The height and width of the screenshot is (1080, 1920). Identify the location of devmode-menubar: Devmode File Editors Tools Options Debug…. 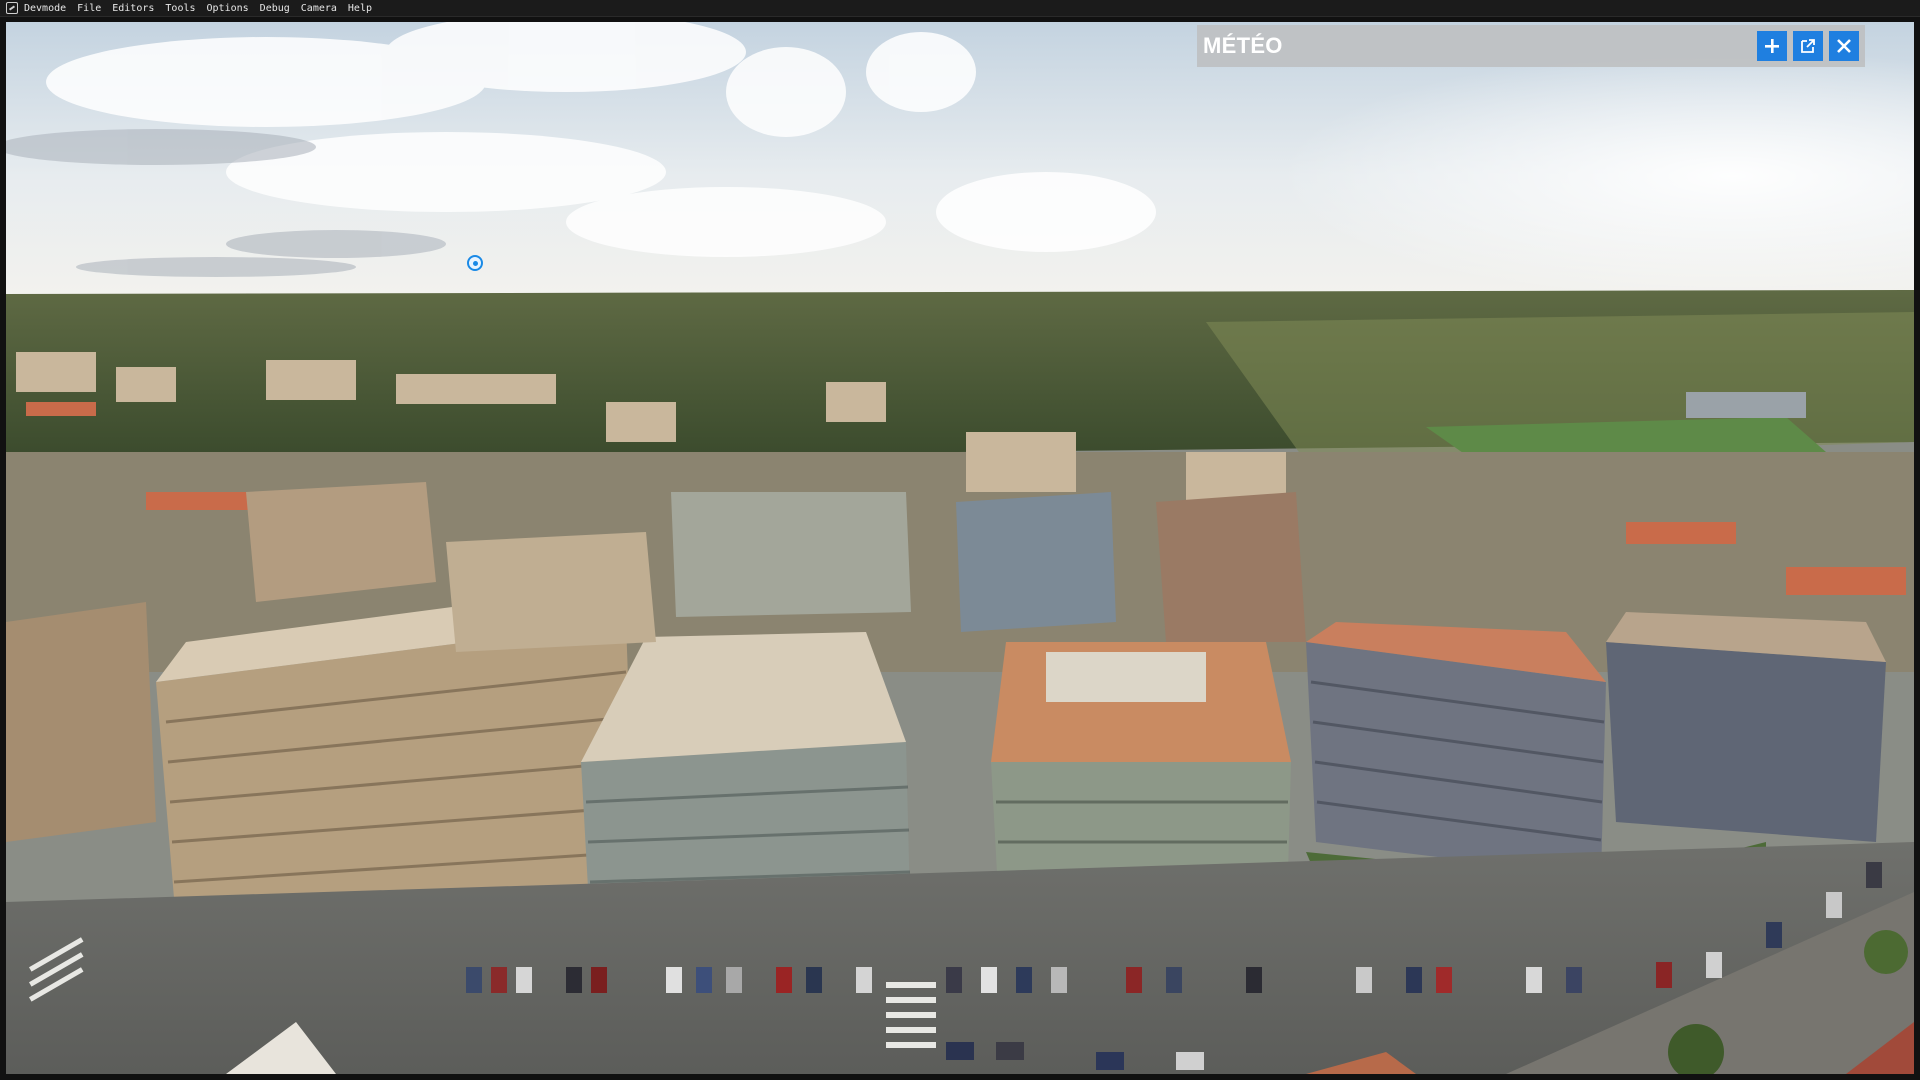
(960, 8).